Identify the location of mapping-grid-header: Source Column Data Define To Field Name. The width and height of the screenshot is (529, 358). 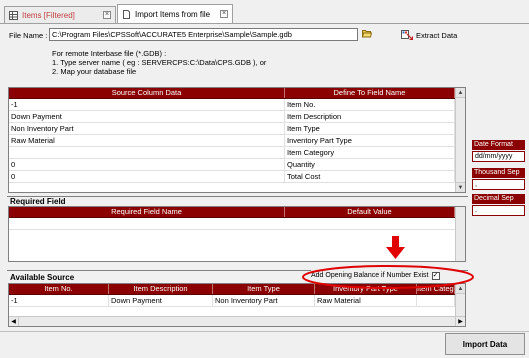
(232, 93).